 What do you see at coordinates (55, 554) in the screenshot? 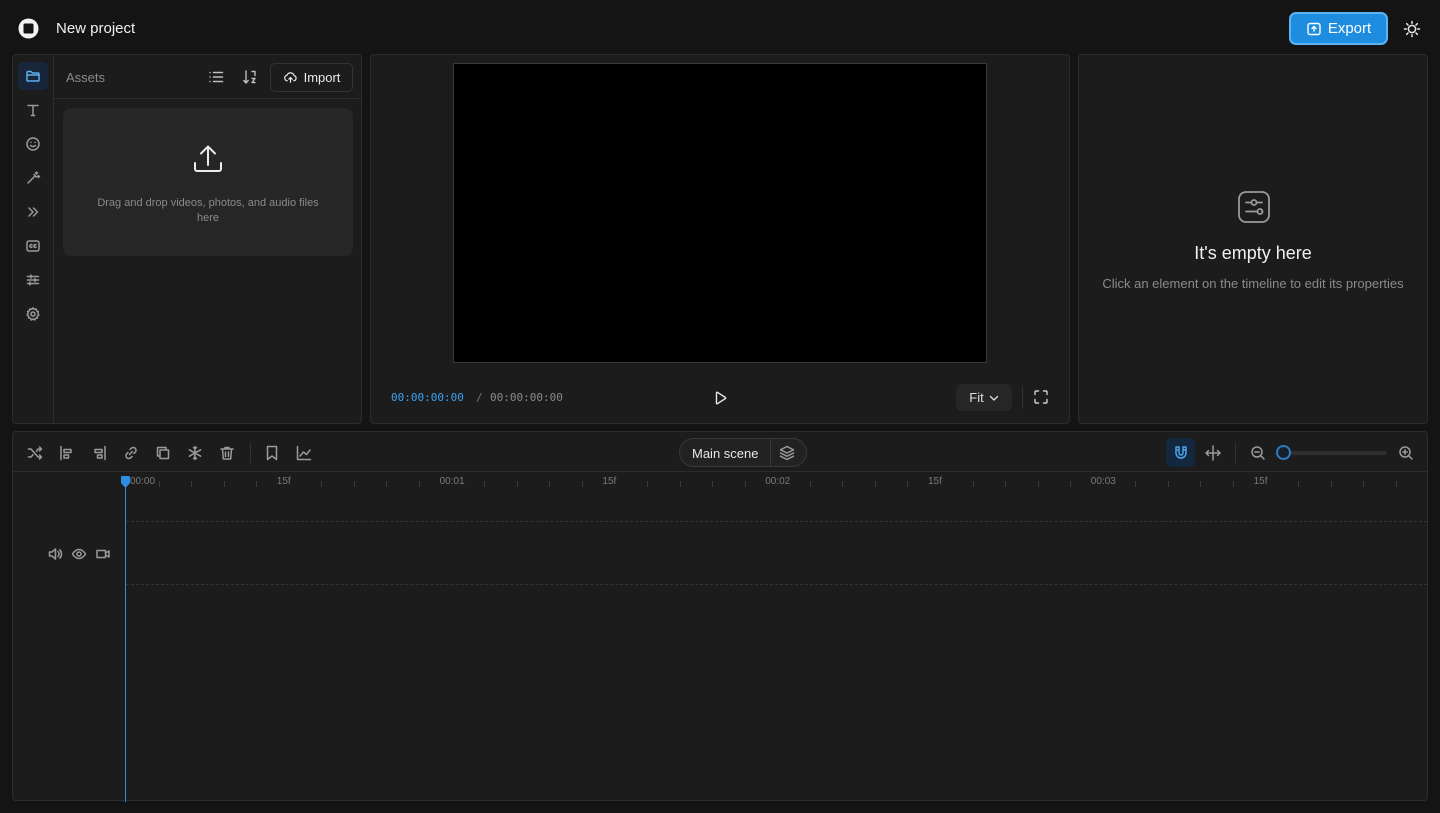
I see `volume-icon` at bounding box center [55, 554].